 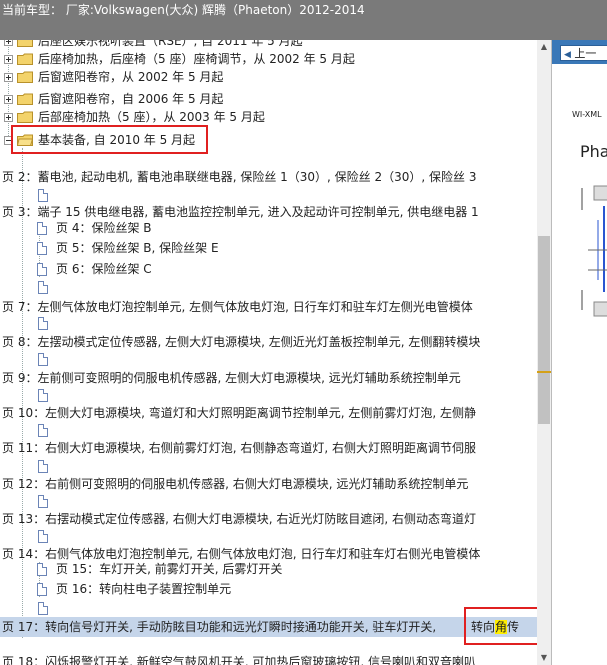 What do you see at coordinates (567, 55) in the screenshot?
I see `previous-arrow-icon: ◀` at bounding box center [567, 55].